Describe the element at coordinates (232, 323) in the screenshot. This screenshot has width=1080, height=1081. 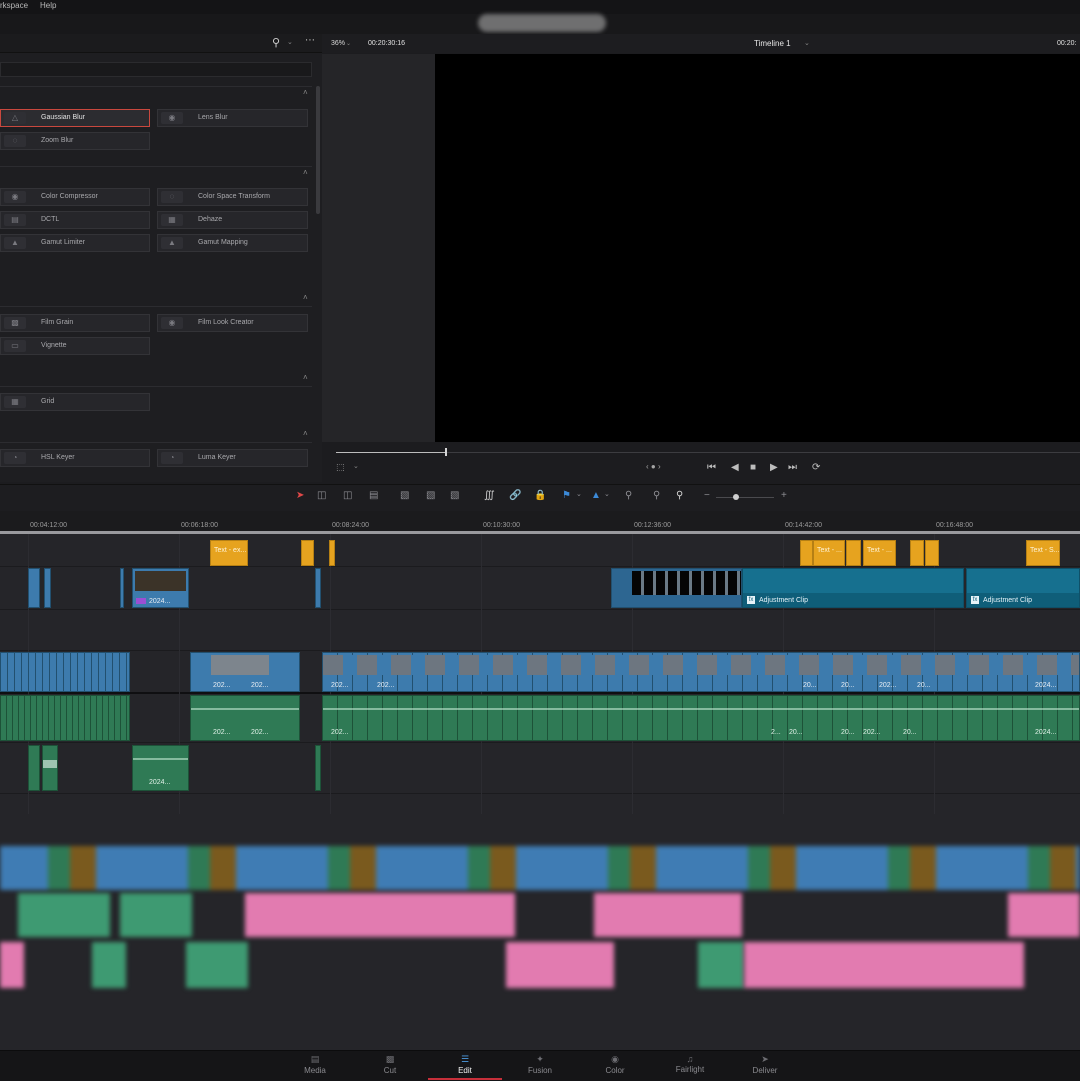
I see `fx-item-film-look-creator: ◉ Film Look Creator` at that location.